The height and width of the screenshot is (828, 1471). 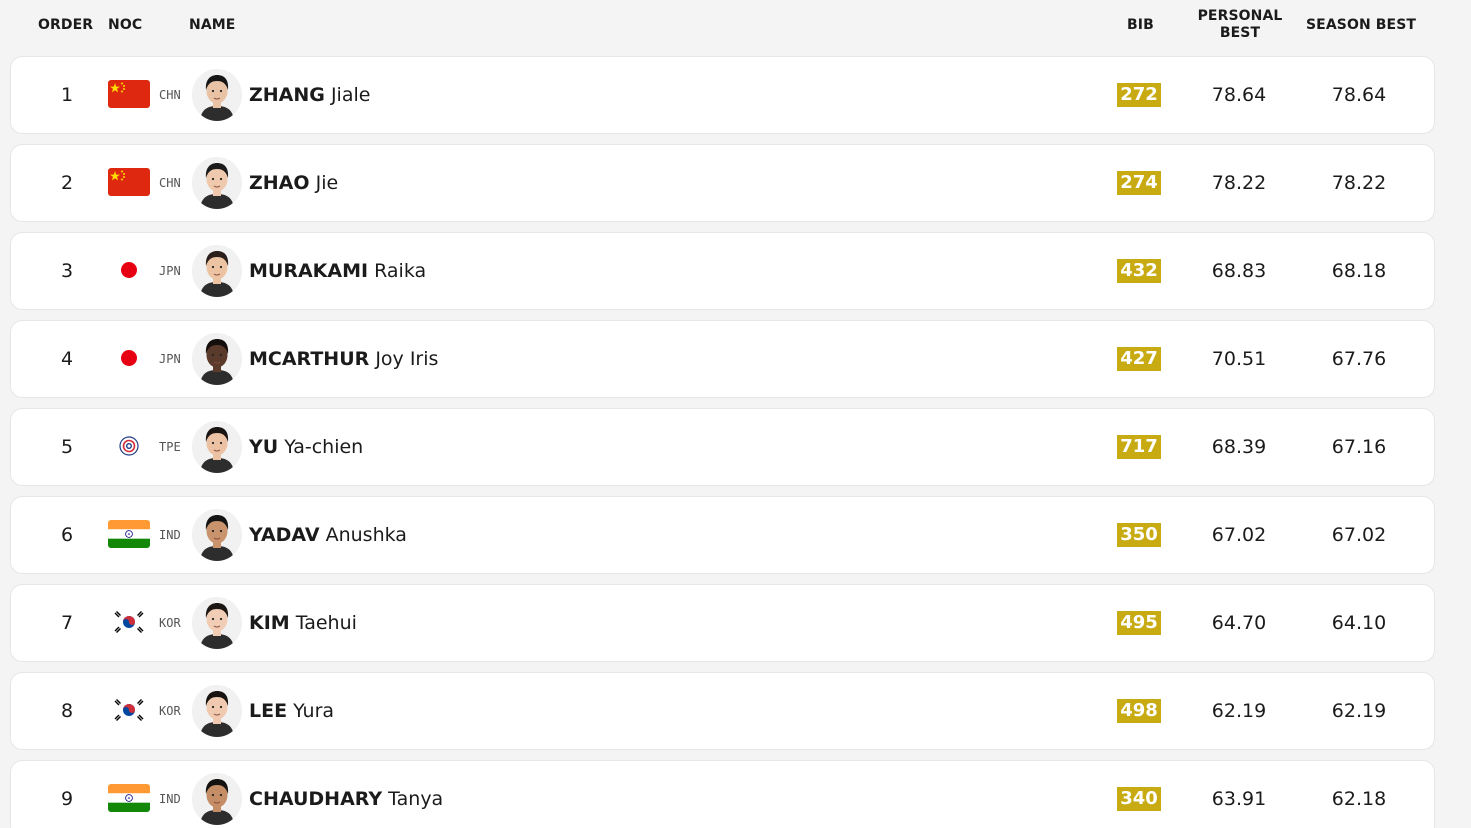 I want to click on season-best-value: 67.16, so click(x=1359, y=447).